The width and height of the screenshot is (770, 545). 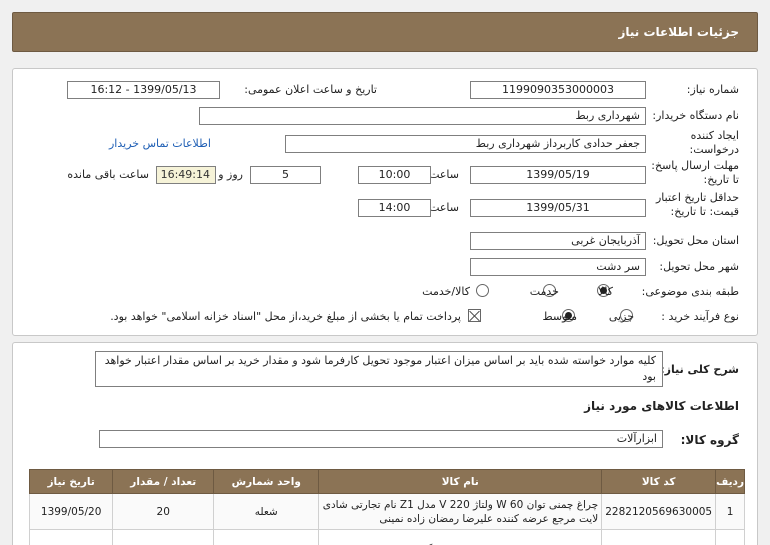 I want to click on province-label: استان محل تحویل:, so click(x=695, y=240).